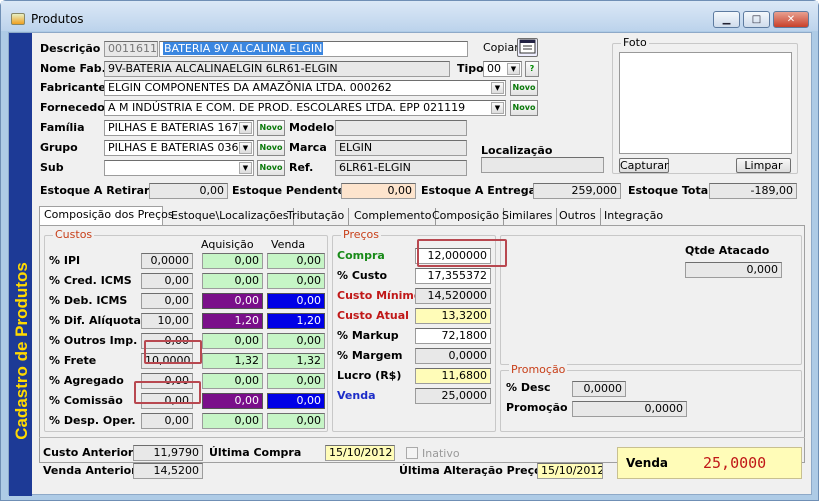 The width and height of the screenshot is (819, 501). What do you see at coordinates (131, 49) in the screenshot?
I see `codigo-field: 0011611` at bounding box center [131, 49].